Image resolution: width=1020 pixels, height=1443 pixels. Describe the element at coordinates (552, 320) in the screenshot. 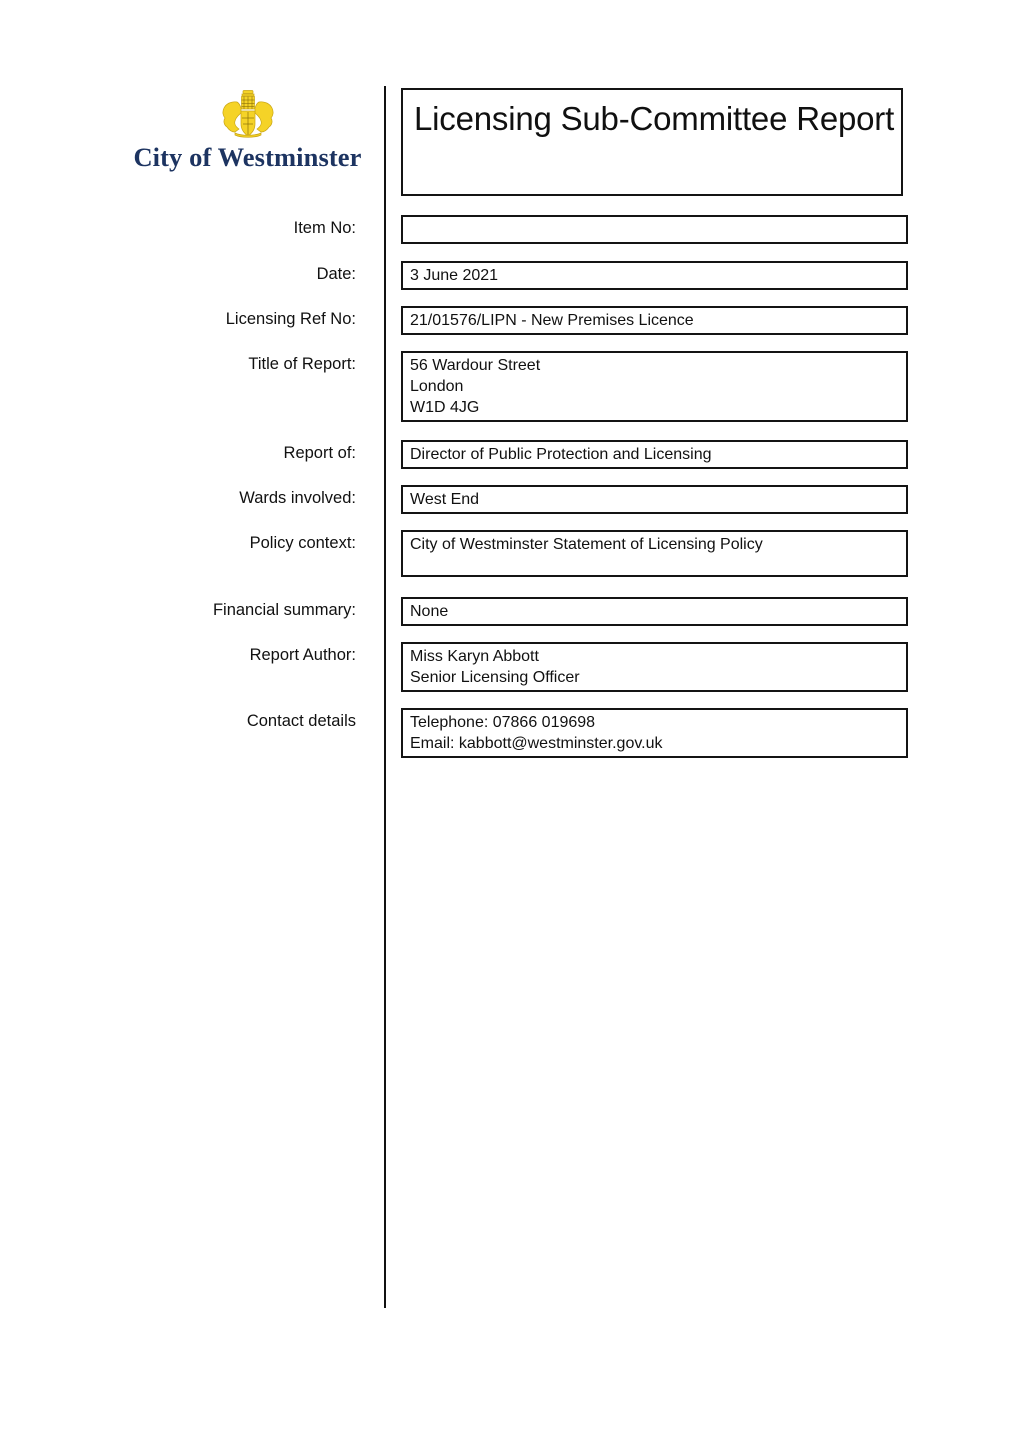

I see `value-line: 21/01576/LIPN - New Premises Licence` at that location.